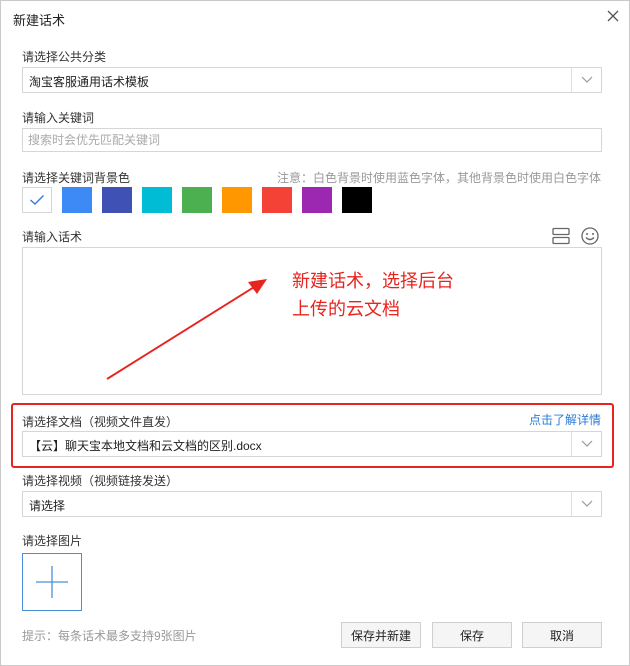 Image resolution: width=630 pixels, height=666 pixels. I want to click on video-select: 请选择, so click(312, 504).